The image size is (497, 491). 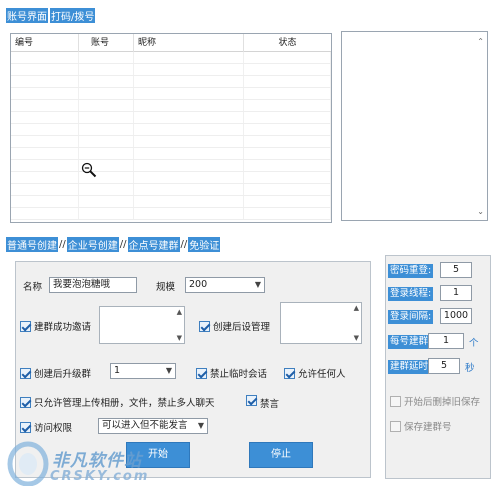 I want to click on column-account: 账号, so click(x=106, y=43).